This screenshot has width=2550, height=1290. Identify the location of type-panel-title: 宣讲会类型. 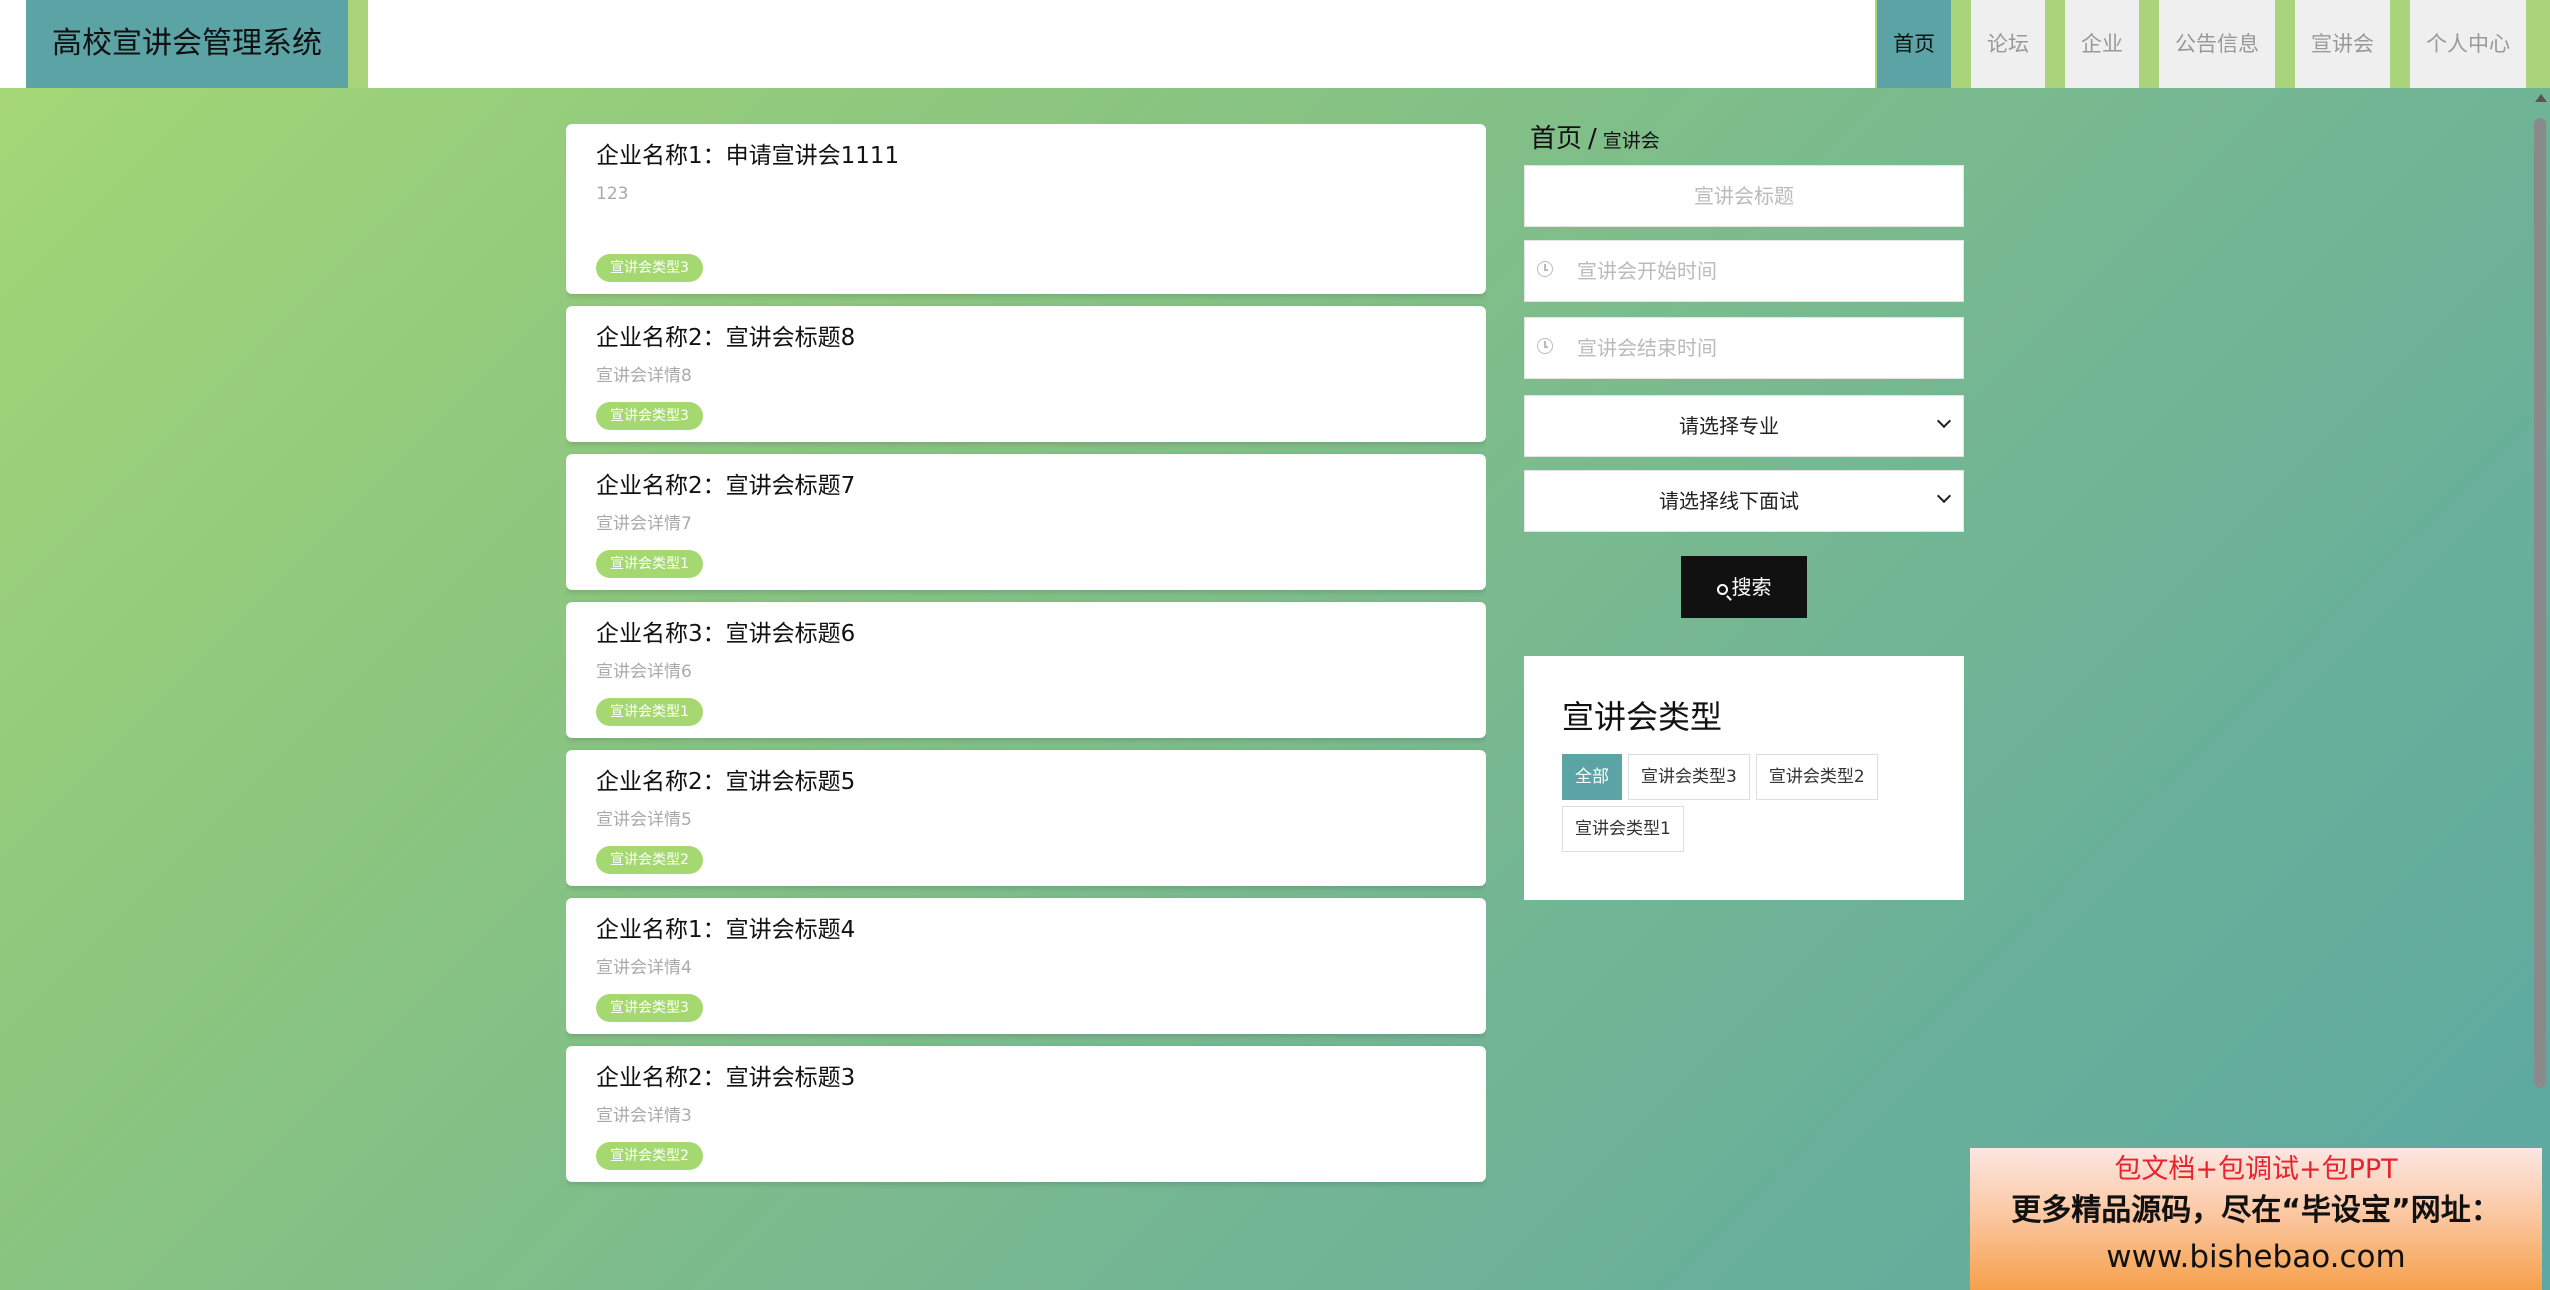
(1642, 717).